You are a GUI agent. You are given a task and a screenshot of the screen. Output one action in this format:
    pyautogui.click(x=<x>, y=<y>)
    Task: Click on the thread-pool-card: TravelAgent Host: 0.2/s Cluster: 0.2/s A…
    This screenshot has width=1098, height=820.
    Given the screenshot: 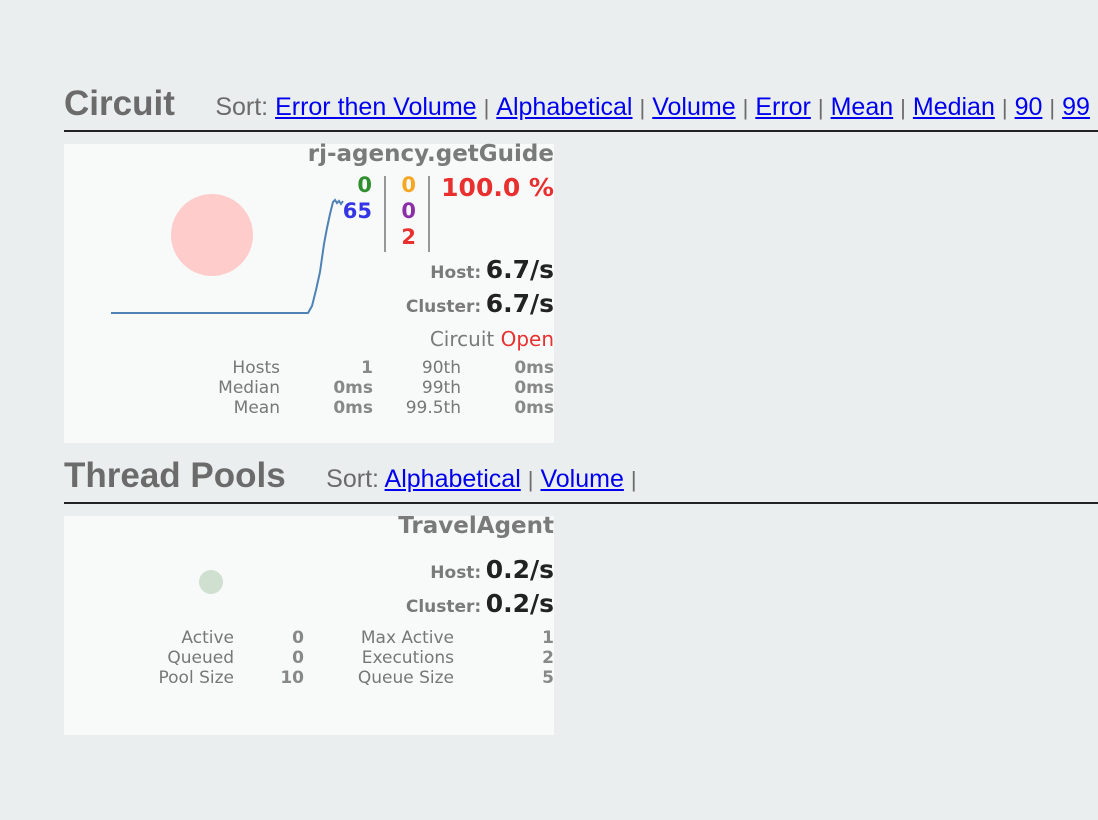 What is the action you would take?
    pyautogui.click(x=309, y=624)
    